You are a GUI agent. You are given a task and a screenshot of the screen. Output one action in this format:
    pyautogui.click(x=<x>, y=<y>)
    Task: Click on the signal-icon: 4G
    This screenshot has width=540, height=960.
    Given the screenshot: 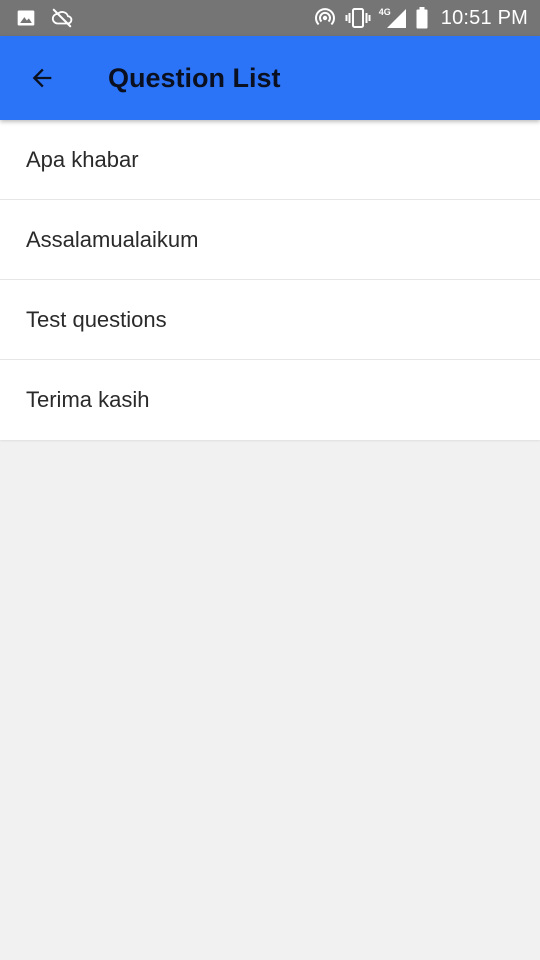 What is the action you would take?
    pyautogui.click(x=393, y=18)
    